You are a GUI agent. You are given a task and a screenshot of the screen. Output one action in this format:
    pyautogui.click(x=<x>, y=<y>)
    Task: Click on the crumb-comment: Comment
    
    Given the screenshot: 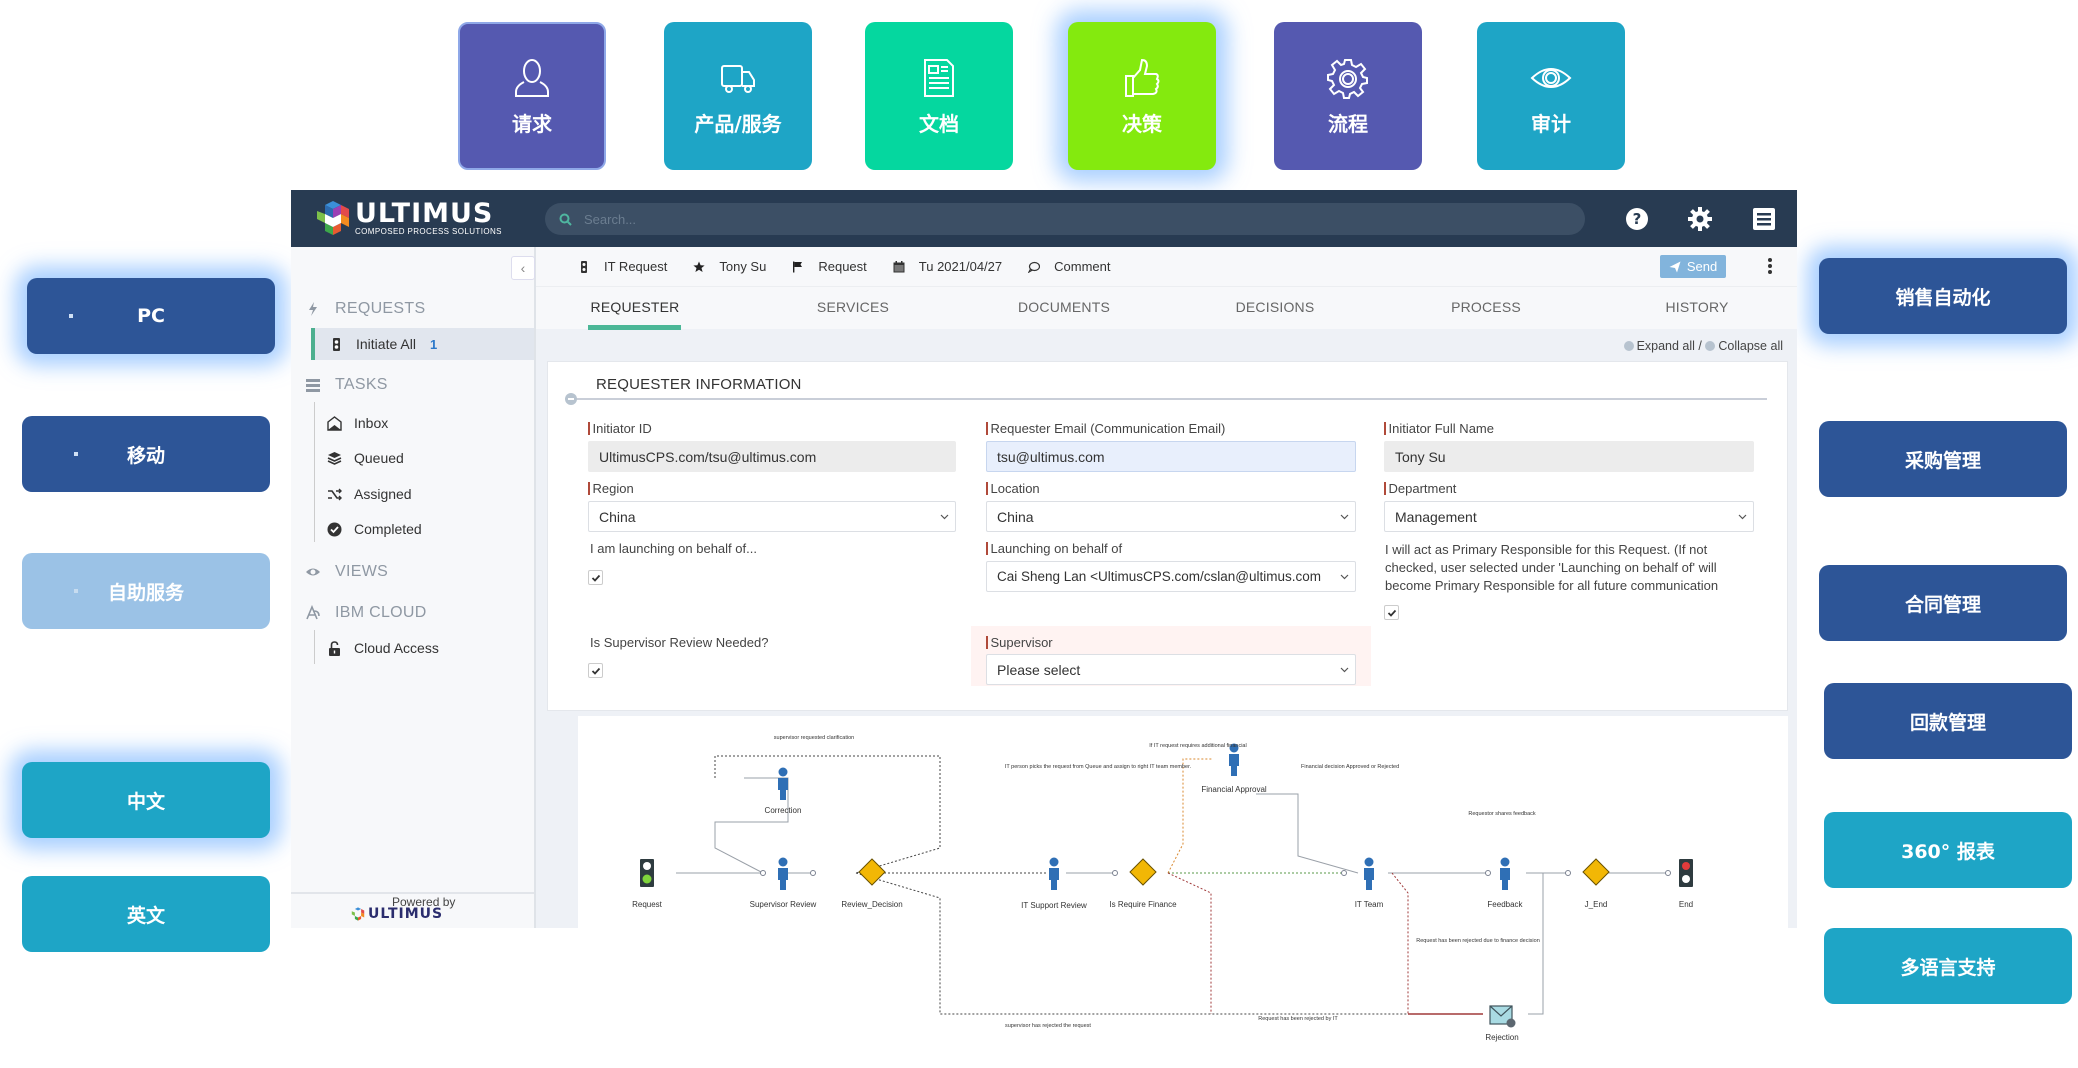 What is the action you would take?
    pyautogui.click(x=1069, y=266)
    